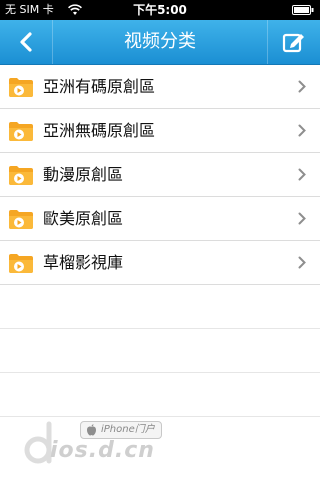 Image resolution: width=320 pixels, height=480 pixels. I want to click on edit-button, so click(293, 42).